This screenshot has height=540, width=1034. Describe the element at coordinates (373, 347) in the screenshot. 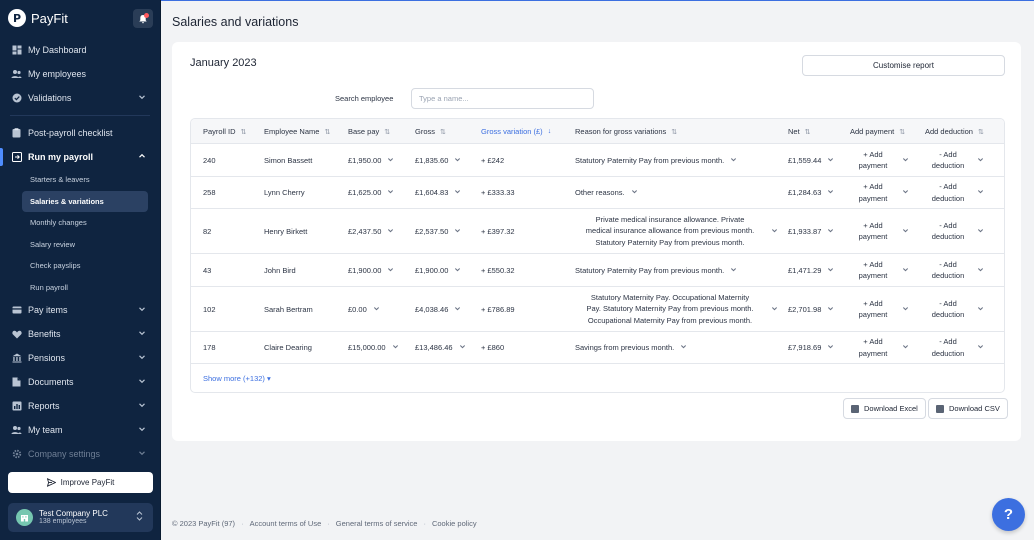

I see `cell-base-pay: £15,000.00` at that location.